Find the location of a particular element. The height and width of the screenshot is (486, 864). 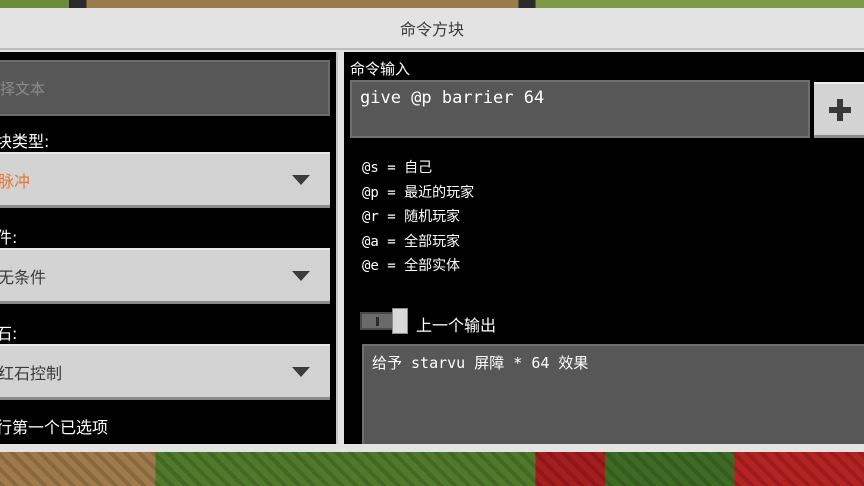

previous-output-label: 上一个输出 is located at coordinates (456, 325).